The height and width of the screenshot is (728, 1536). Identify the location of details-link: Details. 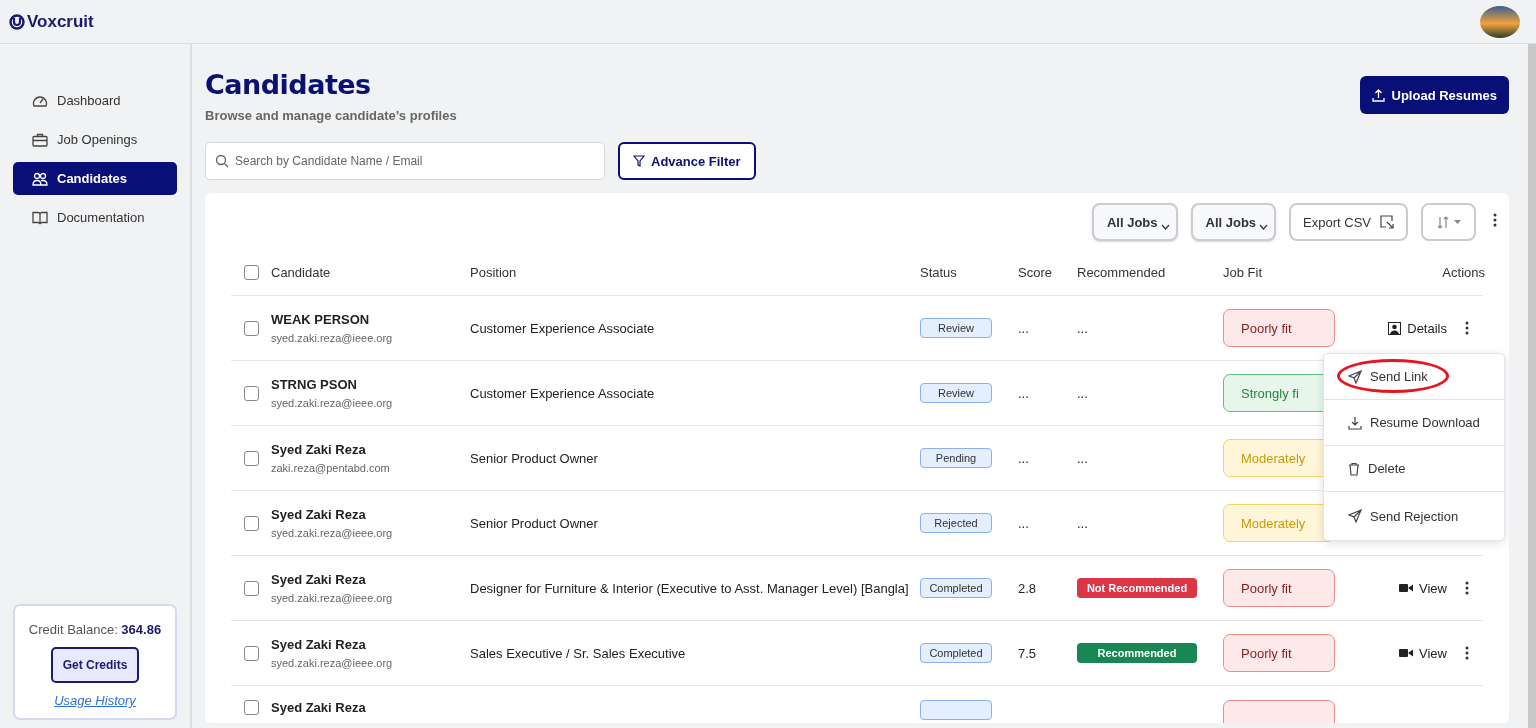
(1417, 328).